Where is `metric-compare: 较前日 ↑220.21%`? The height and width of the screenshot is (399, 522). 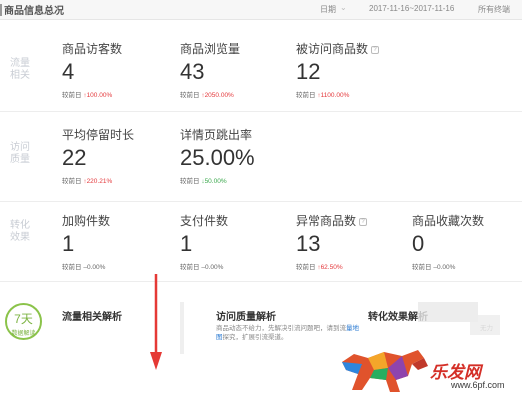 metric-compare: 较前日 ↑220.21% is located at coordinates (87, 181).